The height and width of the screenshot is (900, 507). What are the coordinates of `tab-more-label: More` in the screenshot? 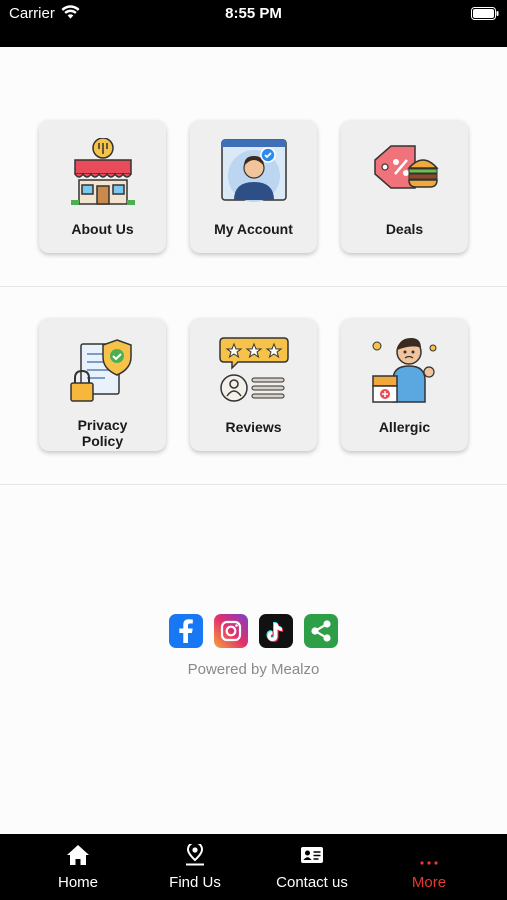 It's located at (429, 882).